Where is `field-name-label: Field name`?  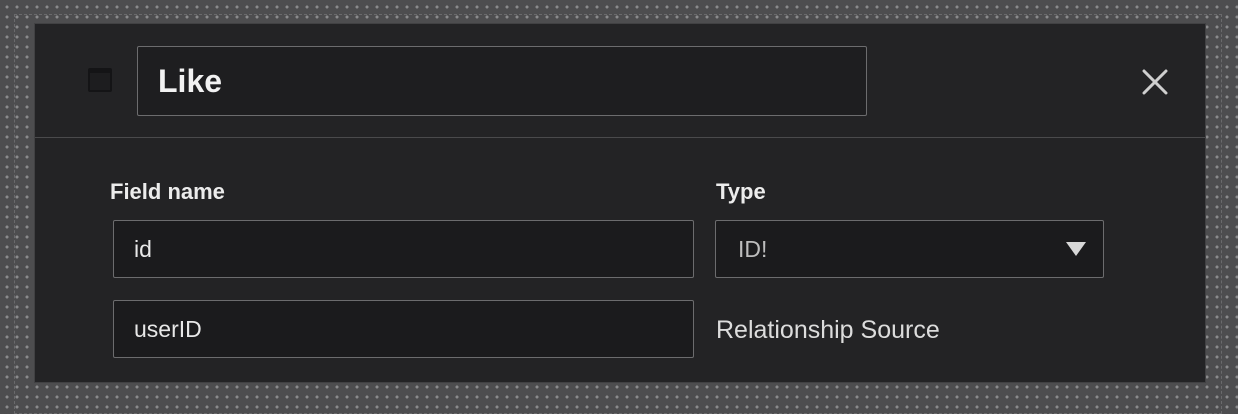 field-name-label: Field name is located at coordinates (167, 191).